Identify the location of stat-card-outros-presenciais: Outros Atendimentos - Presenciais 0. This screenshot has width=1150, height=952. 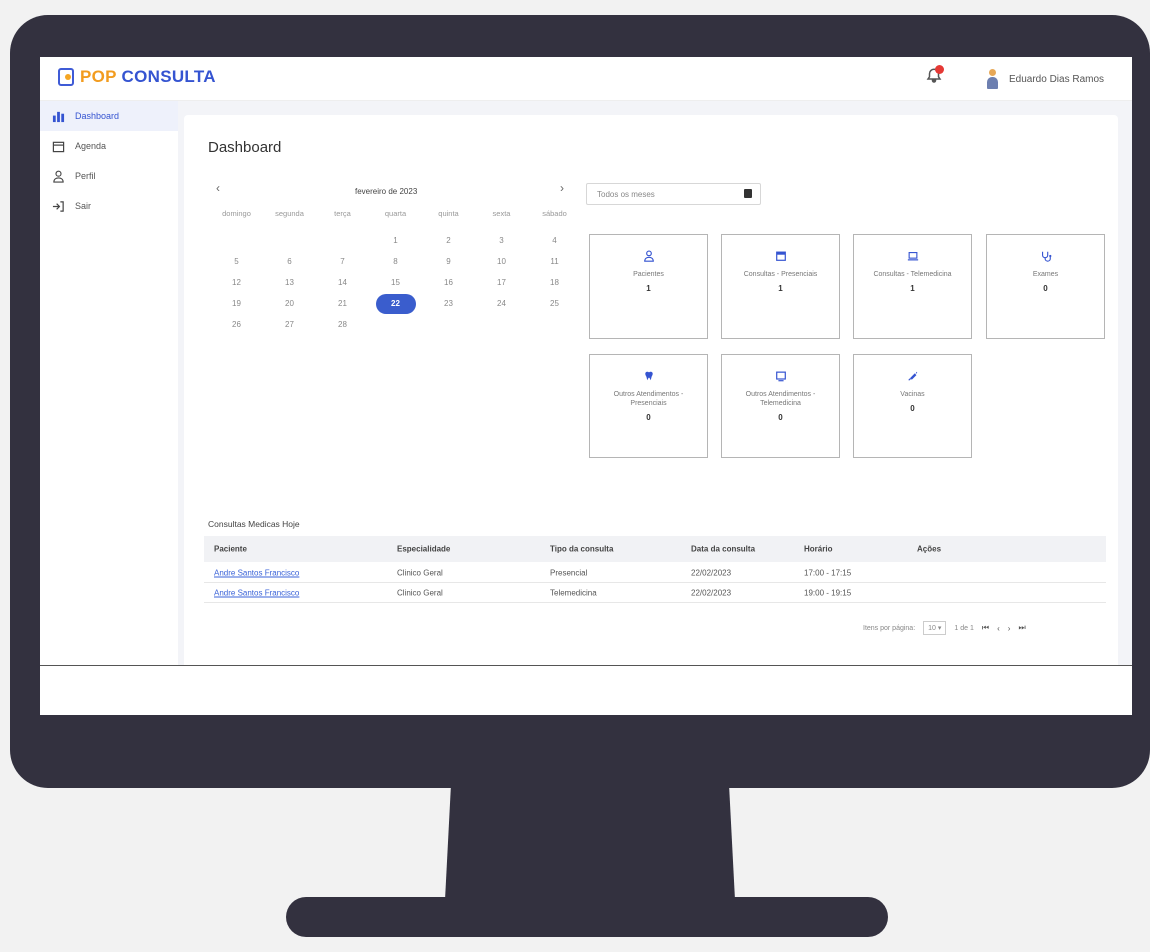
(648, 406).